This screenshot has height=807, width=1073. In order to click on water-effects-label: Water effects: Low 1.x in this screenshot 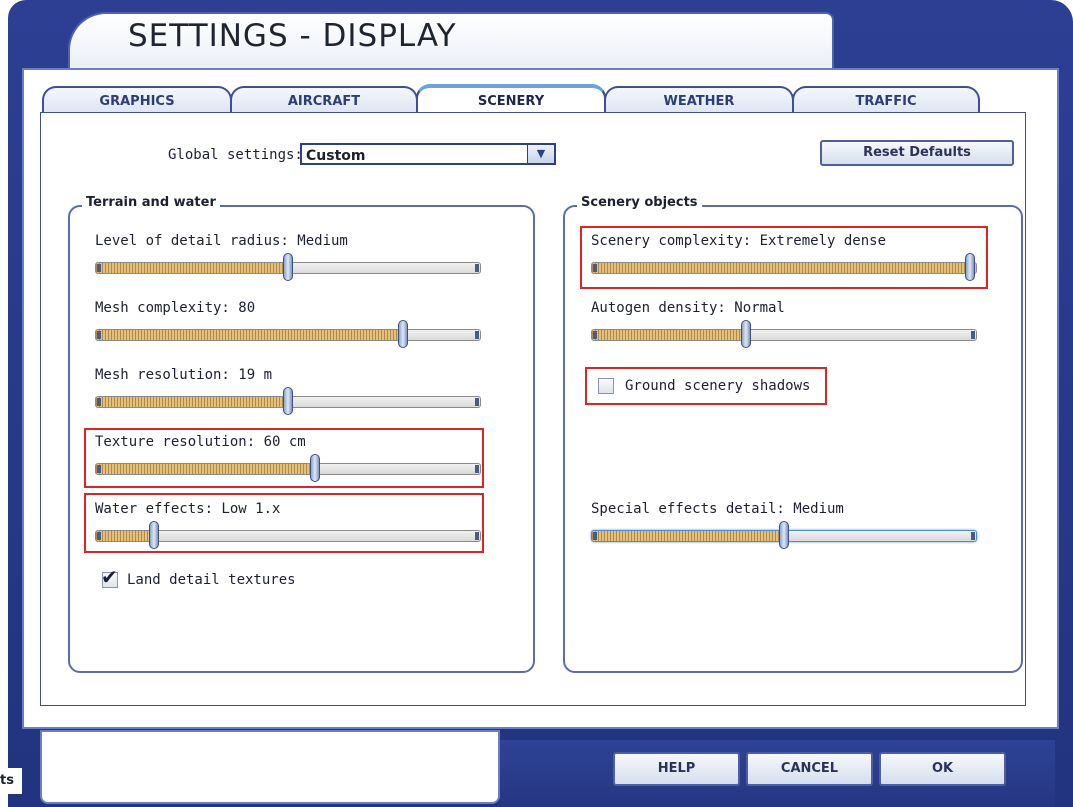, I will do `click(188, 509)`.